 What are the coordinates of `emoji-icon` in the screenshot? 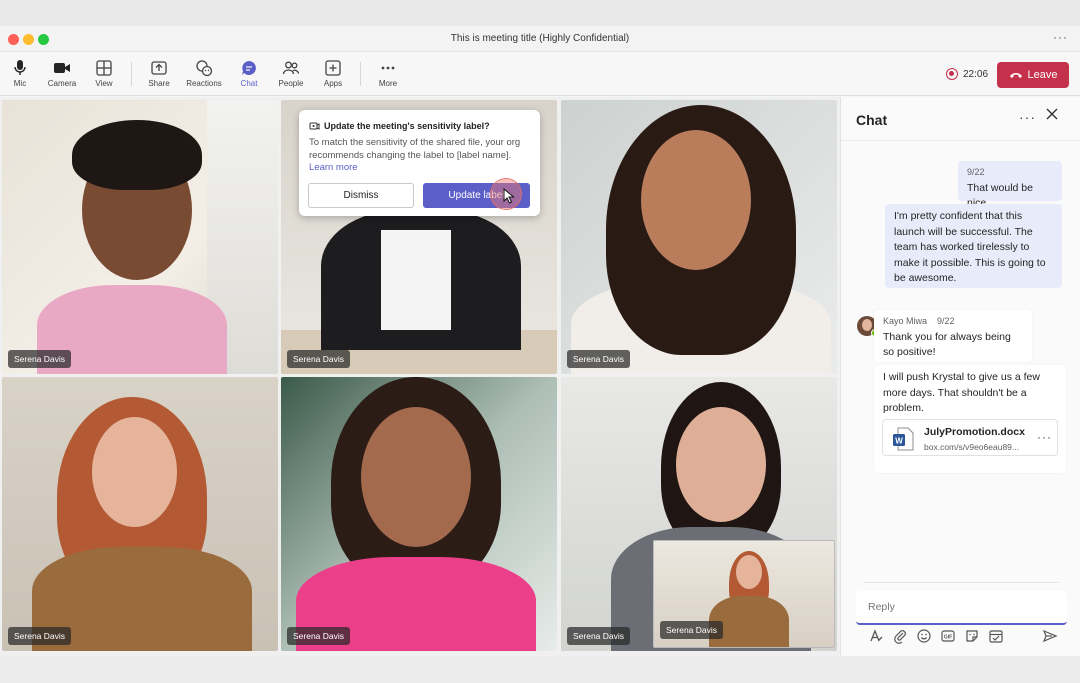 It's located at (924, 636).